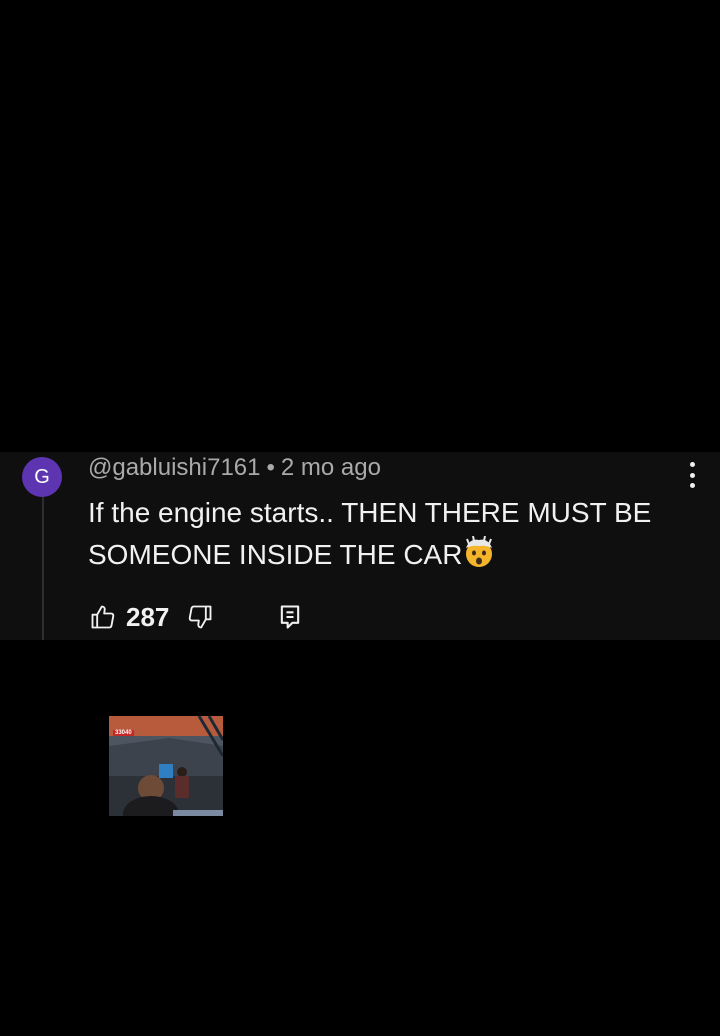 The image size is (720, 1036). I want to click on avatar: G, so click(42, 477).